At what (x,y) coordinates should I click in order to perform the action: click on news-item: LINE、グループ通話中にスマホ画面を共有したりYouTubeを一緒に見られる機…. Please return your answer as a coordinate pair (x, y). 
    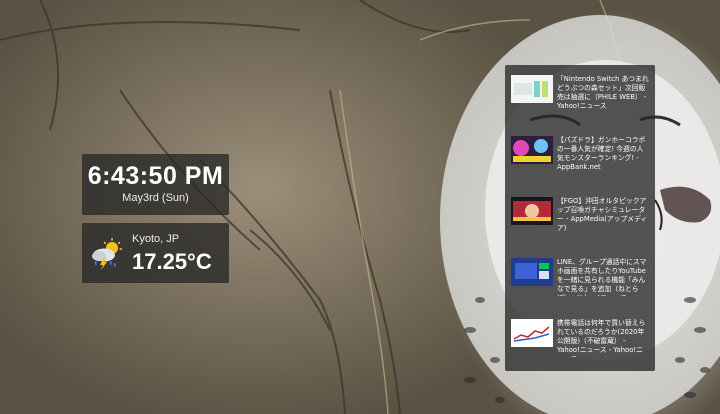
    Looking at the image, I should click on (581, 278).